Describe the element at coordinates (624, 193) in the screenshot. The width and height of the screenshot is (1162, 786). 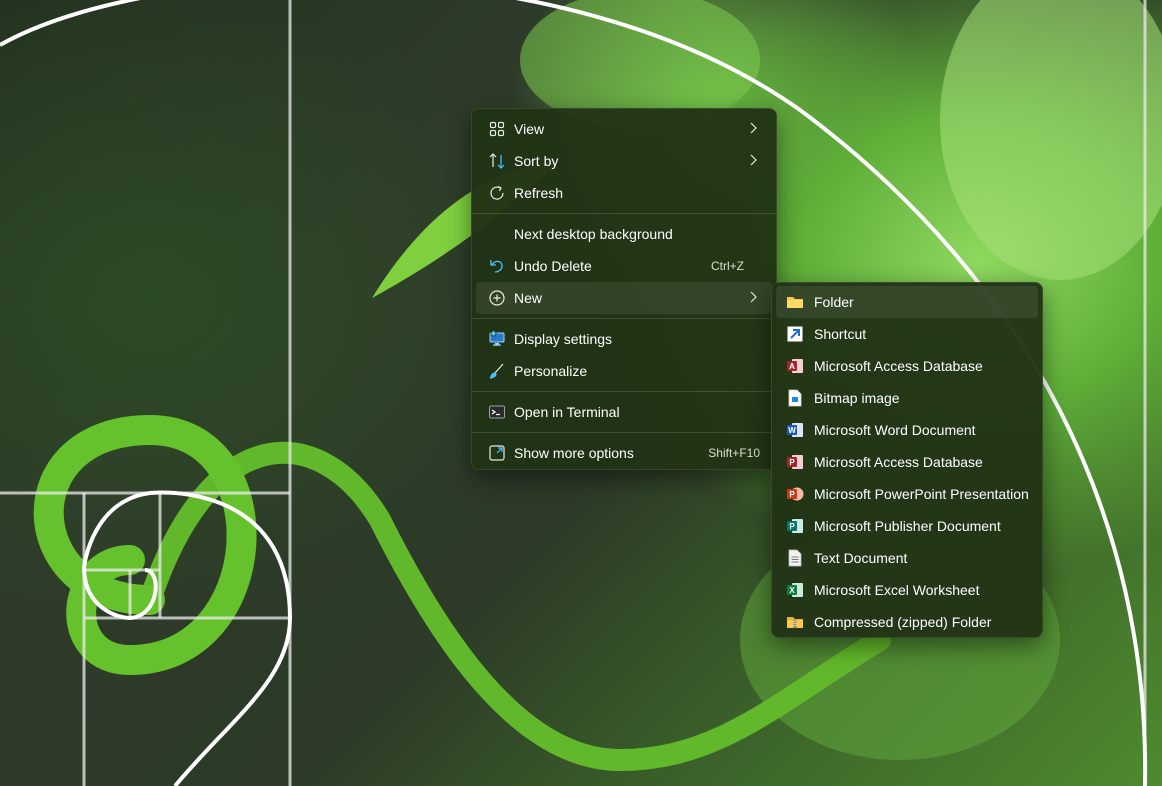
I see `menu-item-refresh: Refresh` at that location.